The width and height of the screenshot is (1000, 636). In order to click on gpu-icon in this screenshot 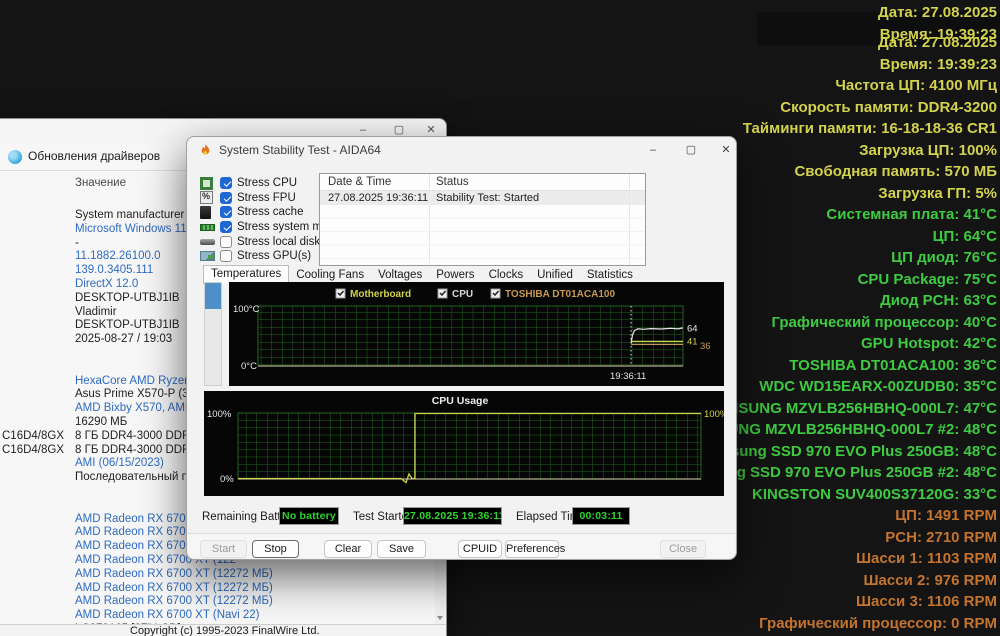, I will do `click(207, 256)`.